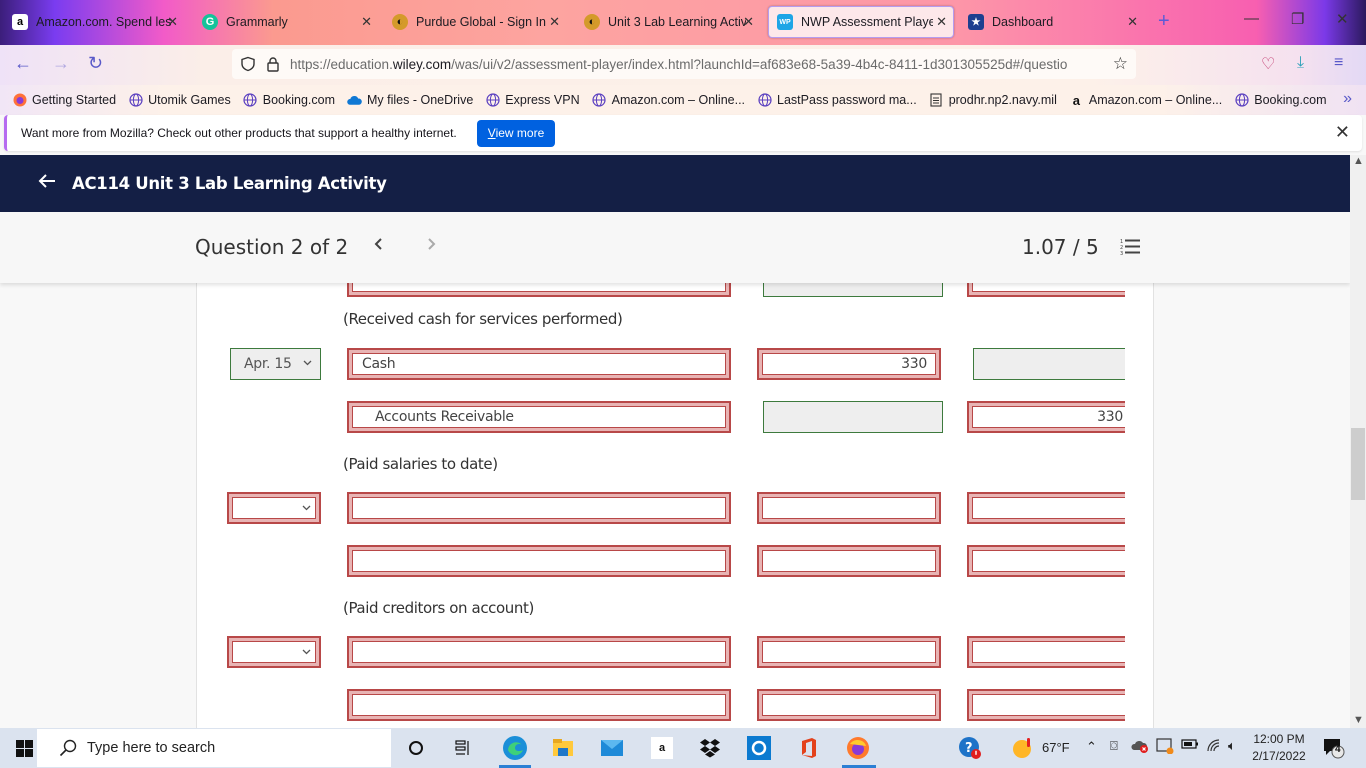 This screenshot has width=1366, height=768. Describe the element at coordinates (64, 100) in the screenshot. I see `bookmark-getting-started: Getting Started` at that location.